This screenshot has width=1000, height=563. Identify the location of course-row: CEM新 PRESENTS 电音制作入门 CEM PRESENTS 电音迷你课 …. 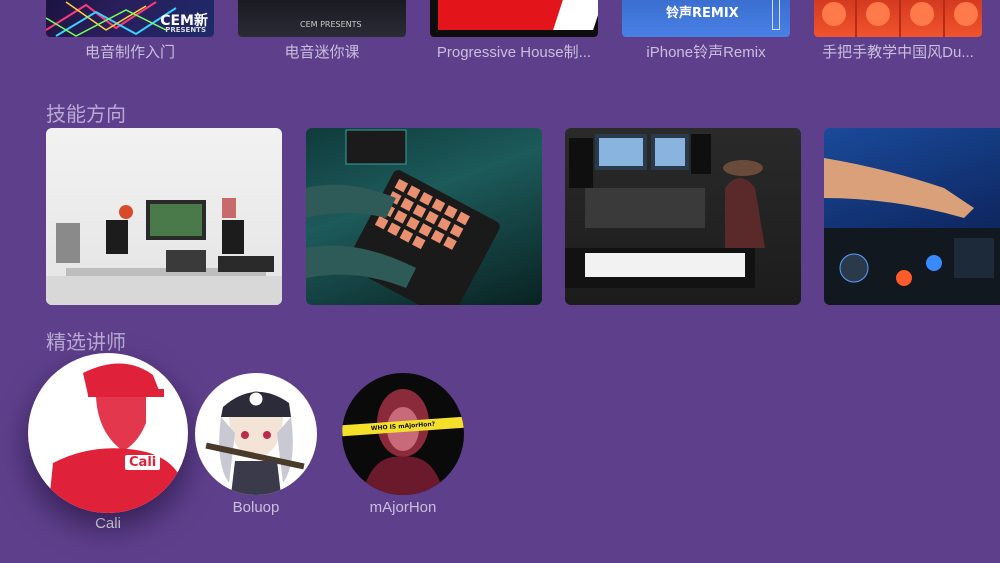
(500, 35).